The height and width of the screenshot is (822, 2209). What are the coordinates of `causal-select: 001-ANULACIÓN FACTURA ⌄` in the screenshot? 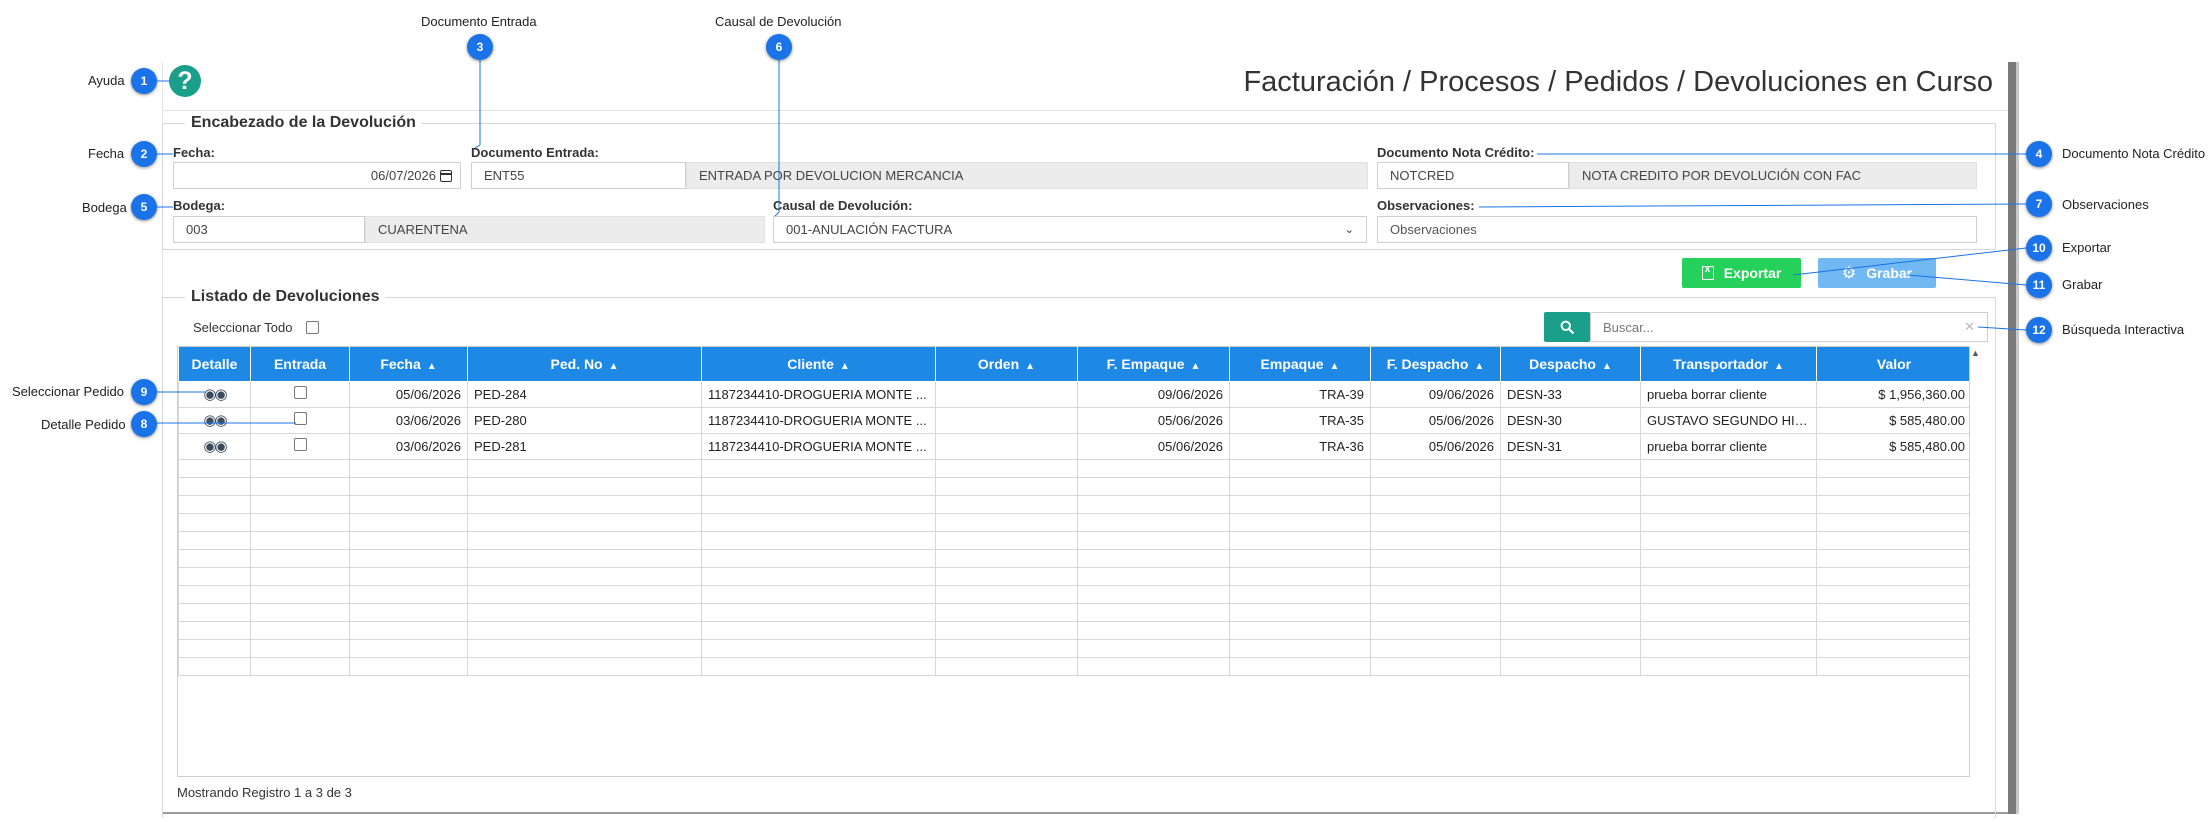 It's located at (1070, 229).